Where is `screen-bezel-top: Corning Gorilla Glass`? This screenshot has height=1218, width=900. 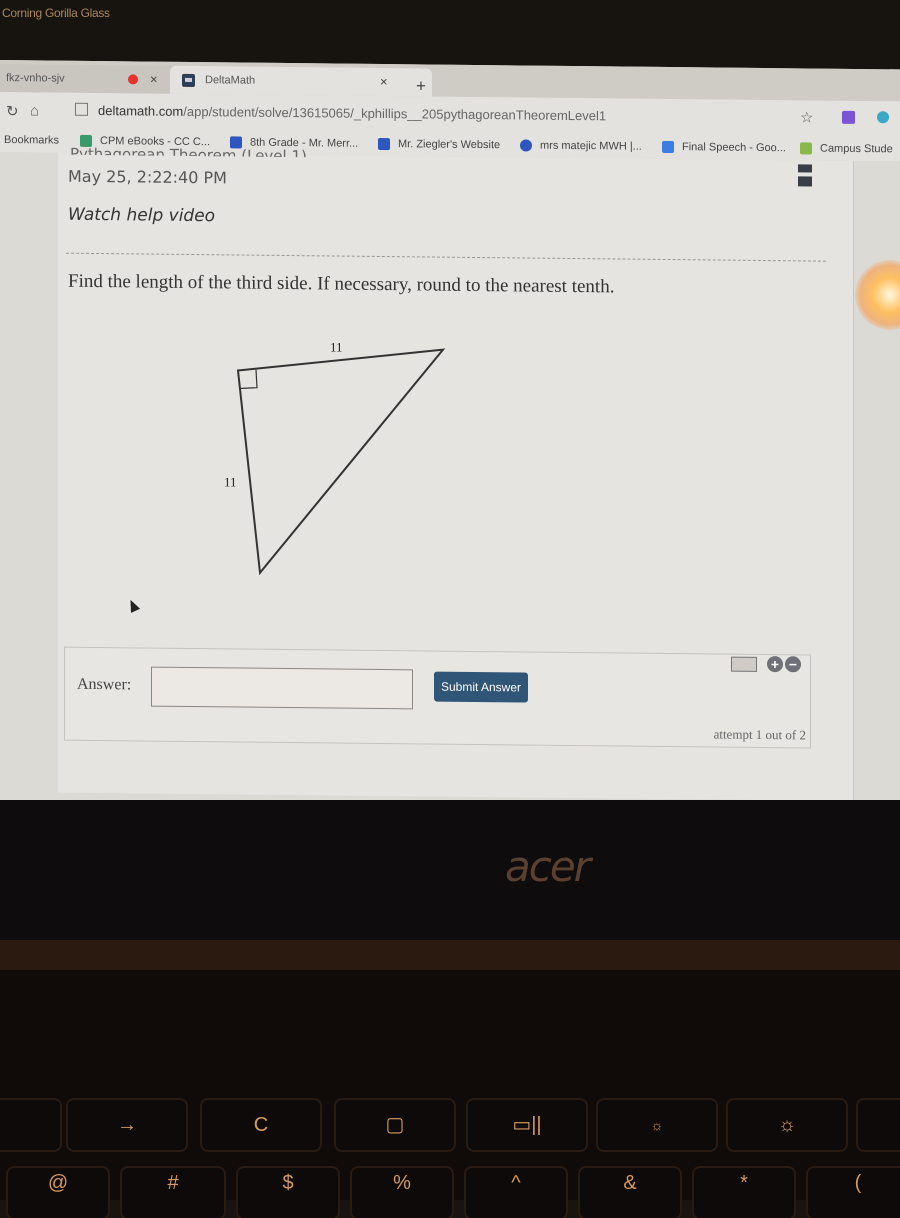 screen-bezel-top: Corning Gorilla Glass is located at coordinates (450, 35).